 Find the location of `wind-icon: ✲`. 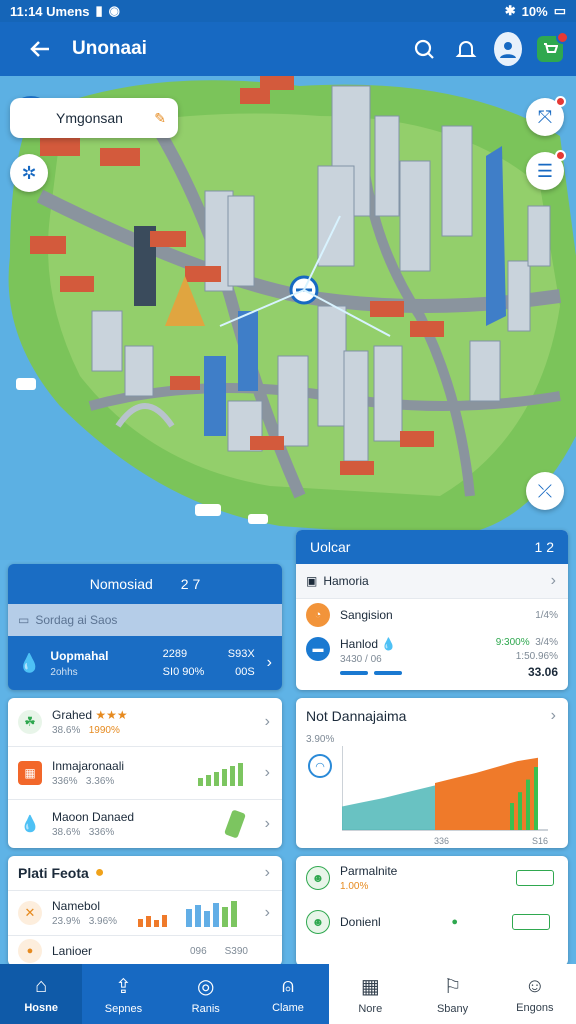

wind-icon: ✲ is located at coordinates (29, 172).